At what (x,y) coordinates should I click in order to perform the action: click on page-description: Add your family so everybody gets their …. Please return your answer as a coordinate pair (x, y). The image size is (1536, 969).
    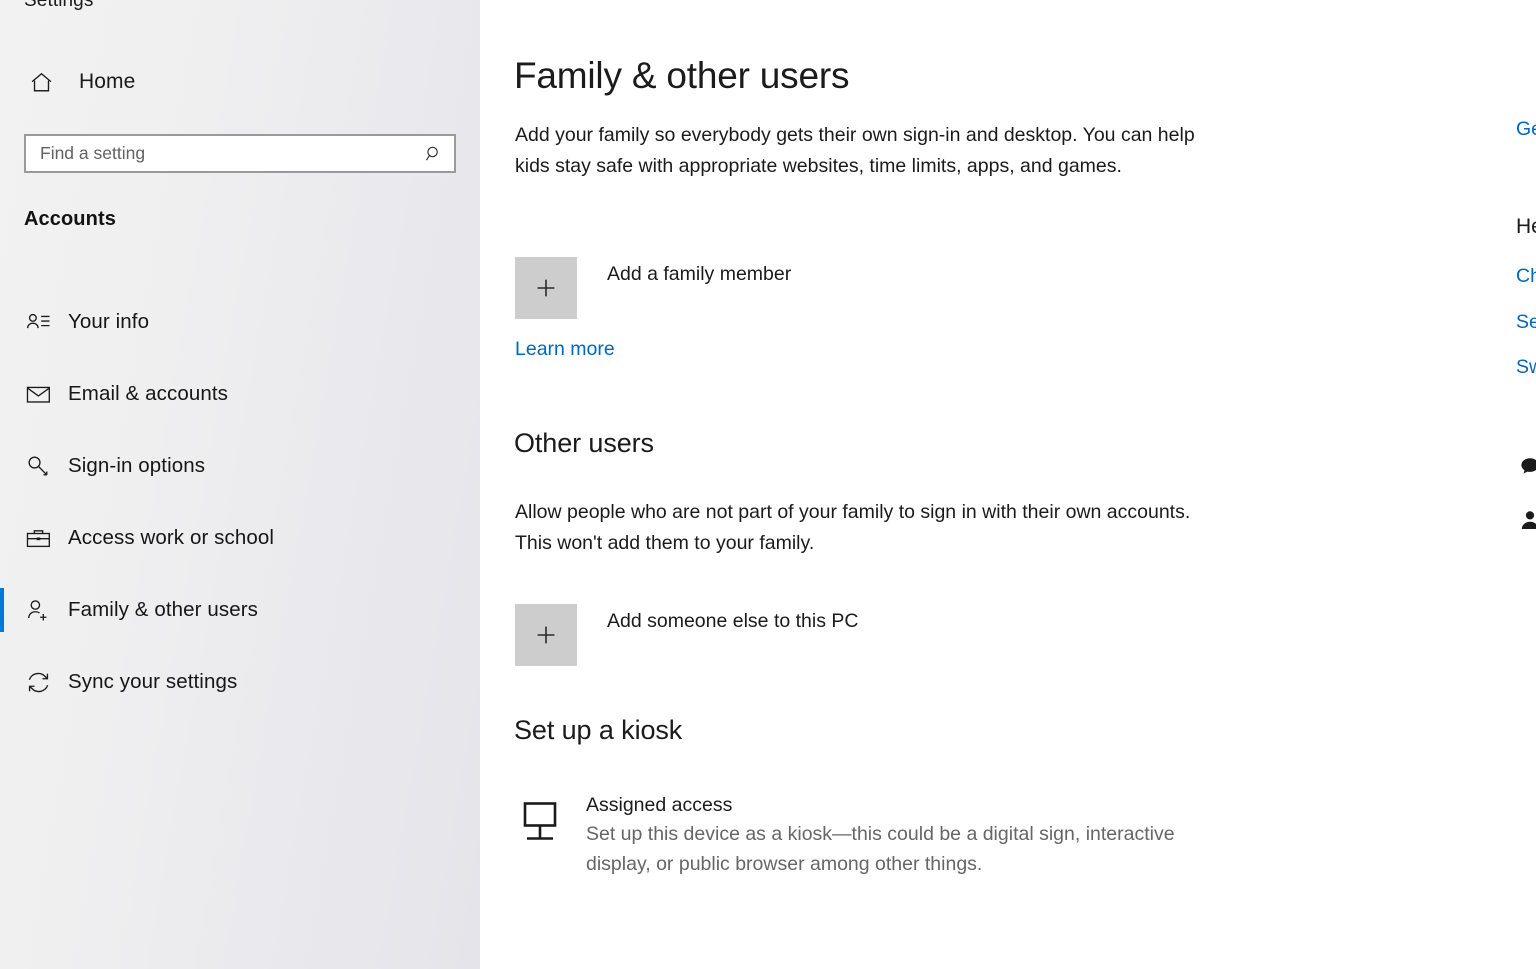
    Looking at the image, I should click on (855, 150).